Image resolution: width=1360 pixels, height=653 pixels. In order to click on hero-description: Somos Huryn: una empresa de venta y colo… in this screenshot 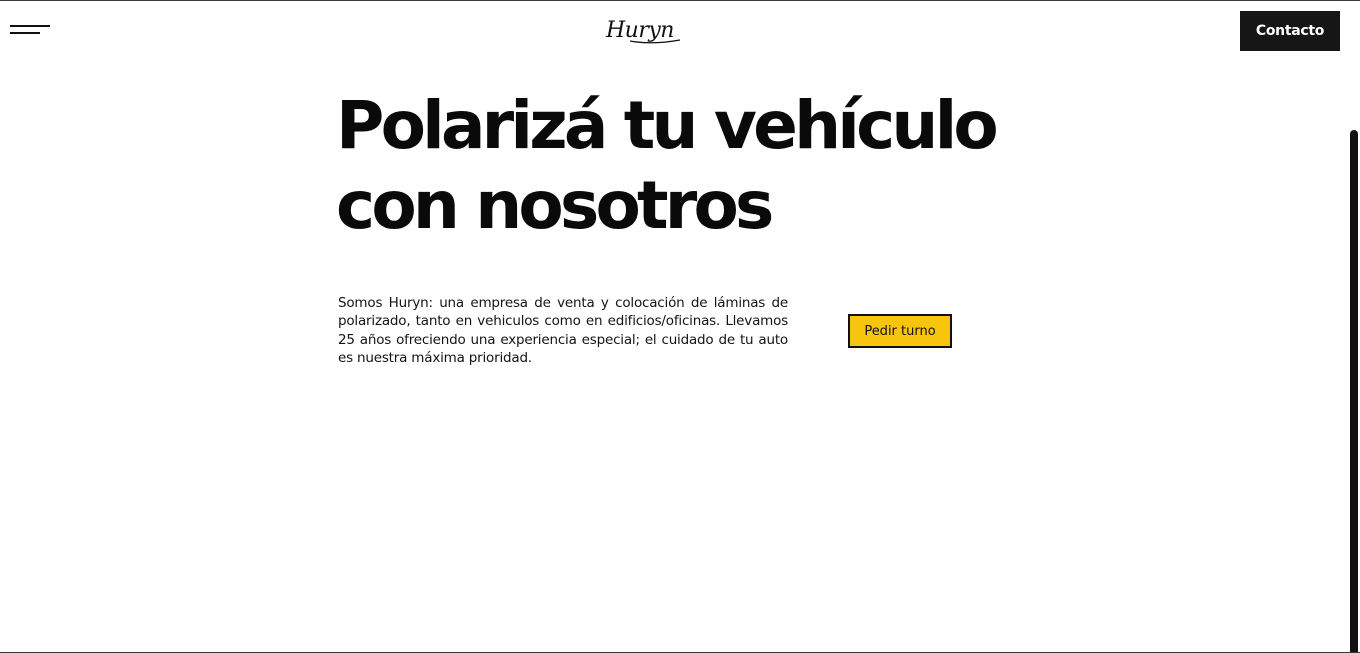, I will do `click(563, 331)`.